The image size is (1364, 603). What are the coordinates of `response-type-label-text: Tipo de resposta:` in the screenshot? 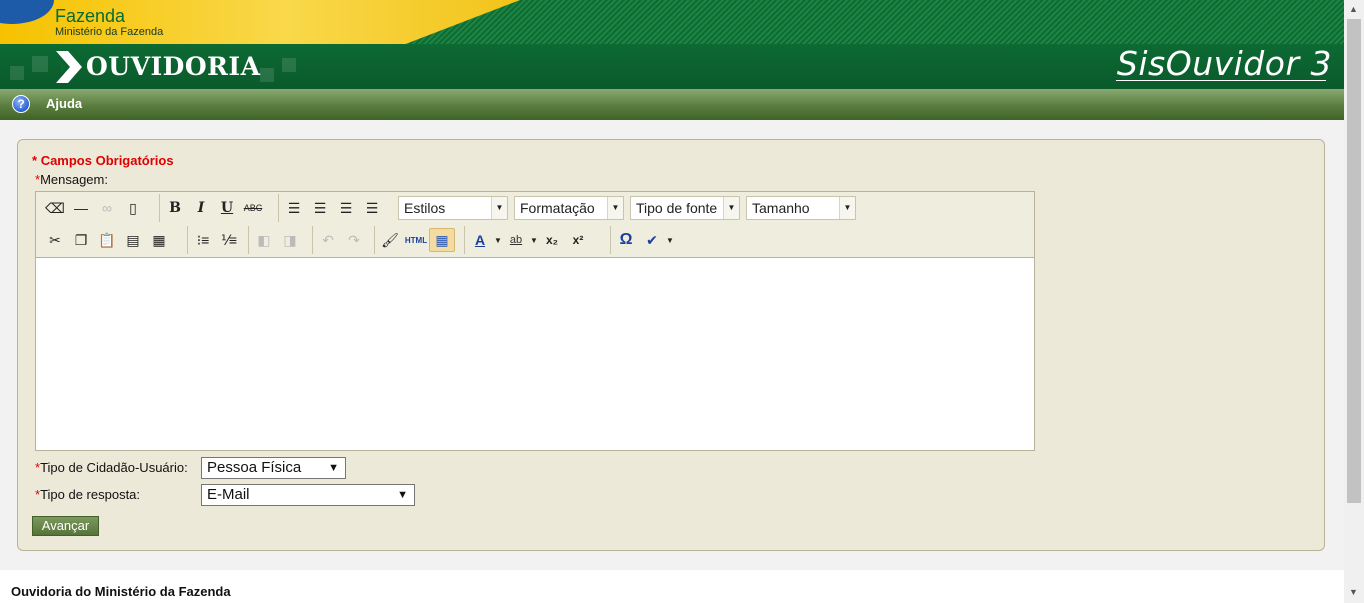 It's located at (90, 494).